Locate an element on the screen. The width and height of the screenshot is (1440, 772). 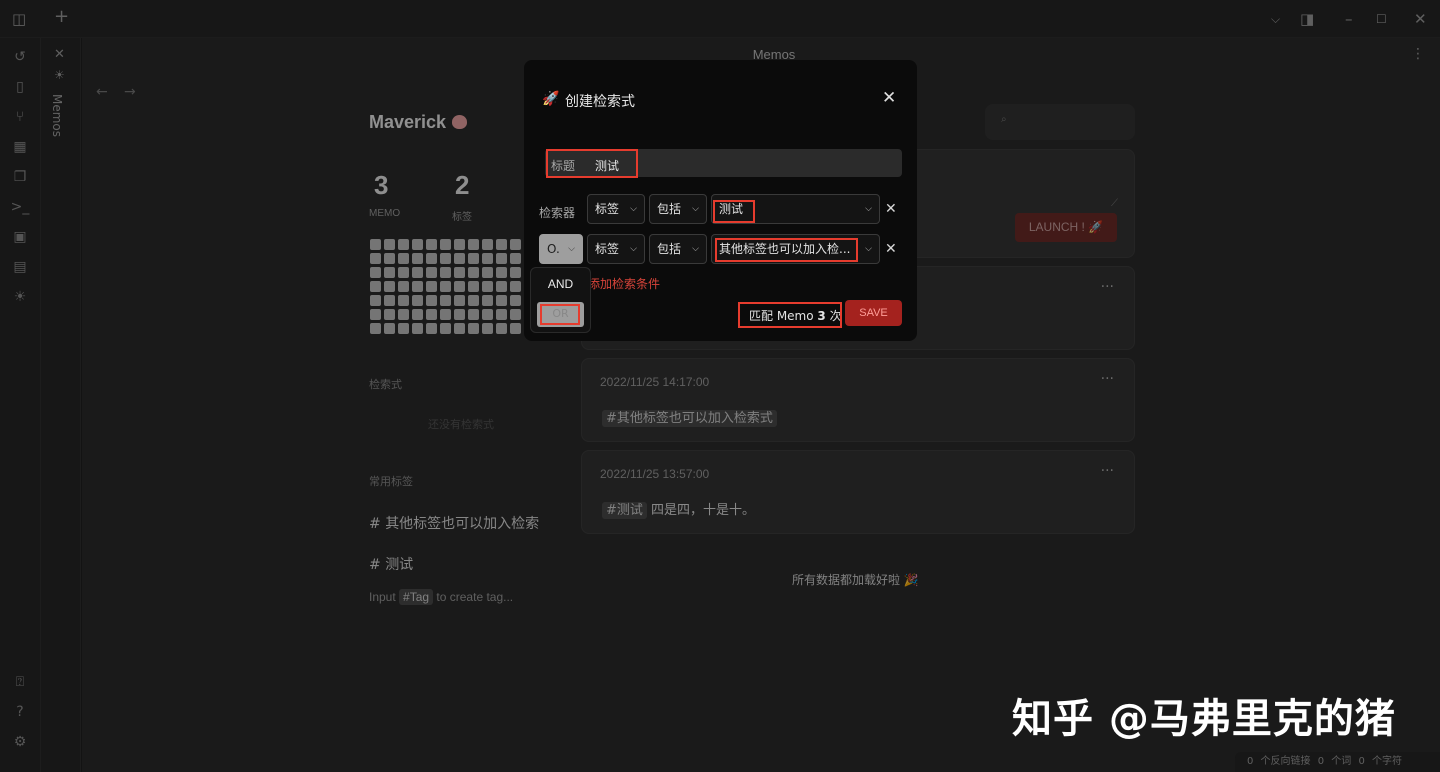
operator-dropdown: AND OR is located at coordinates (560, 300).